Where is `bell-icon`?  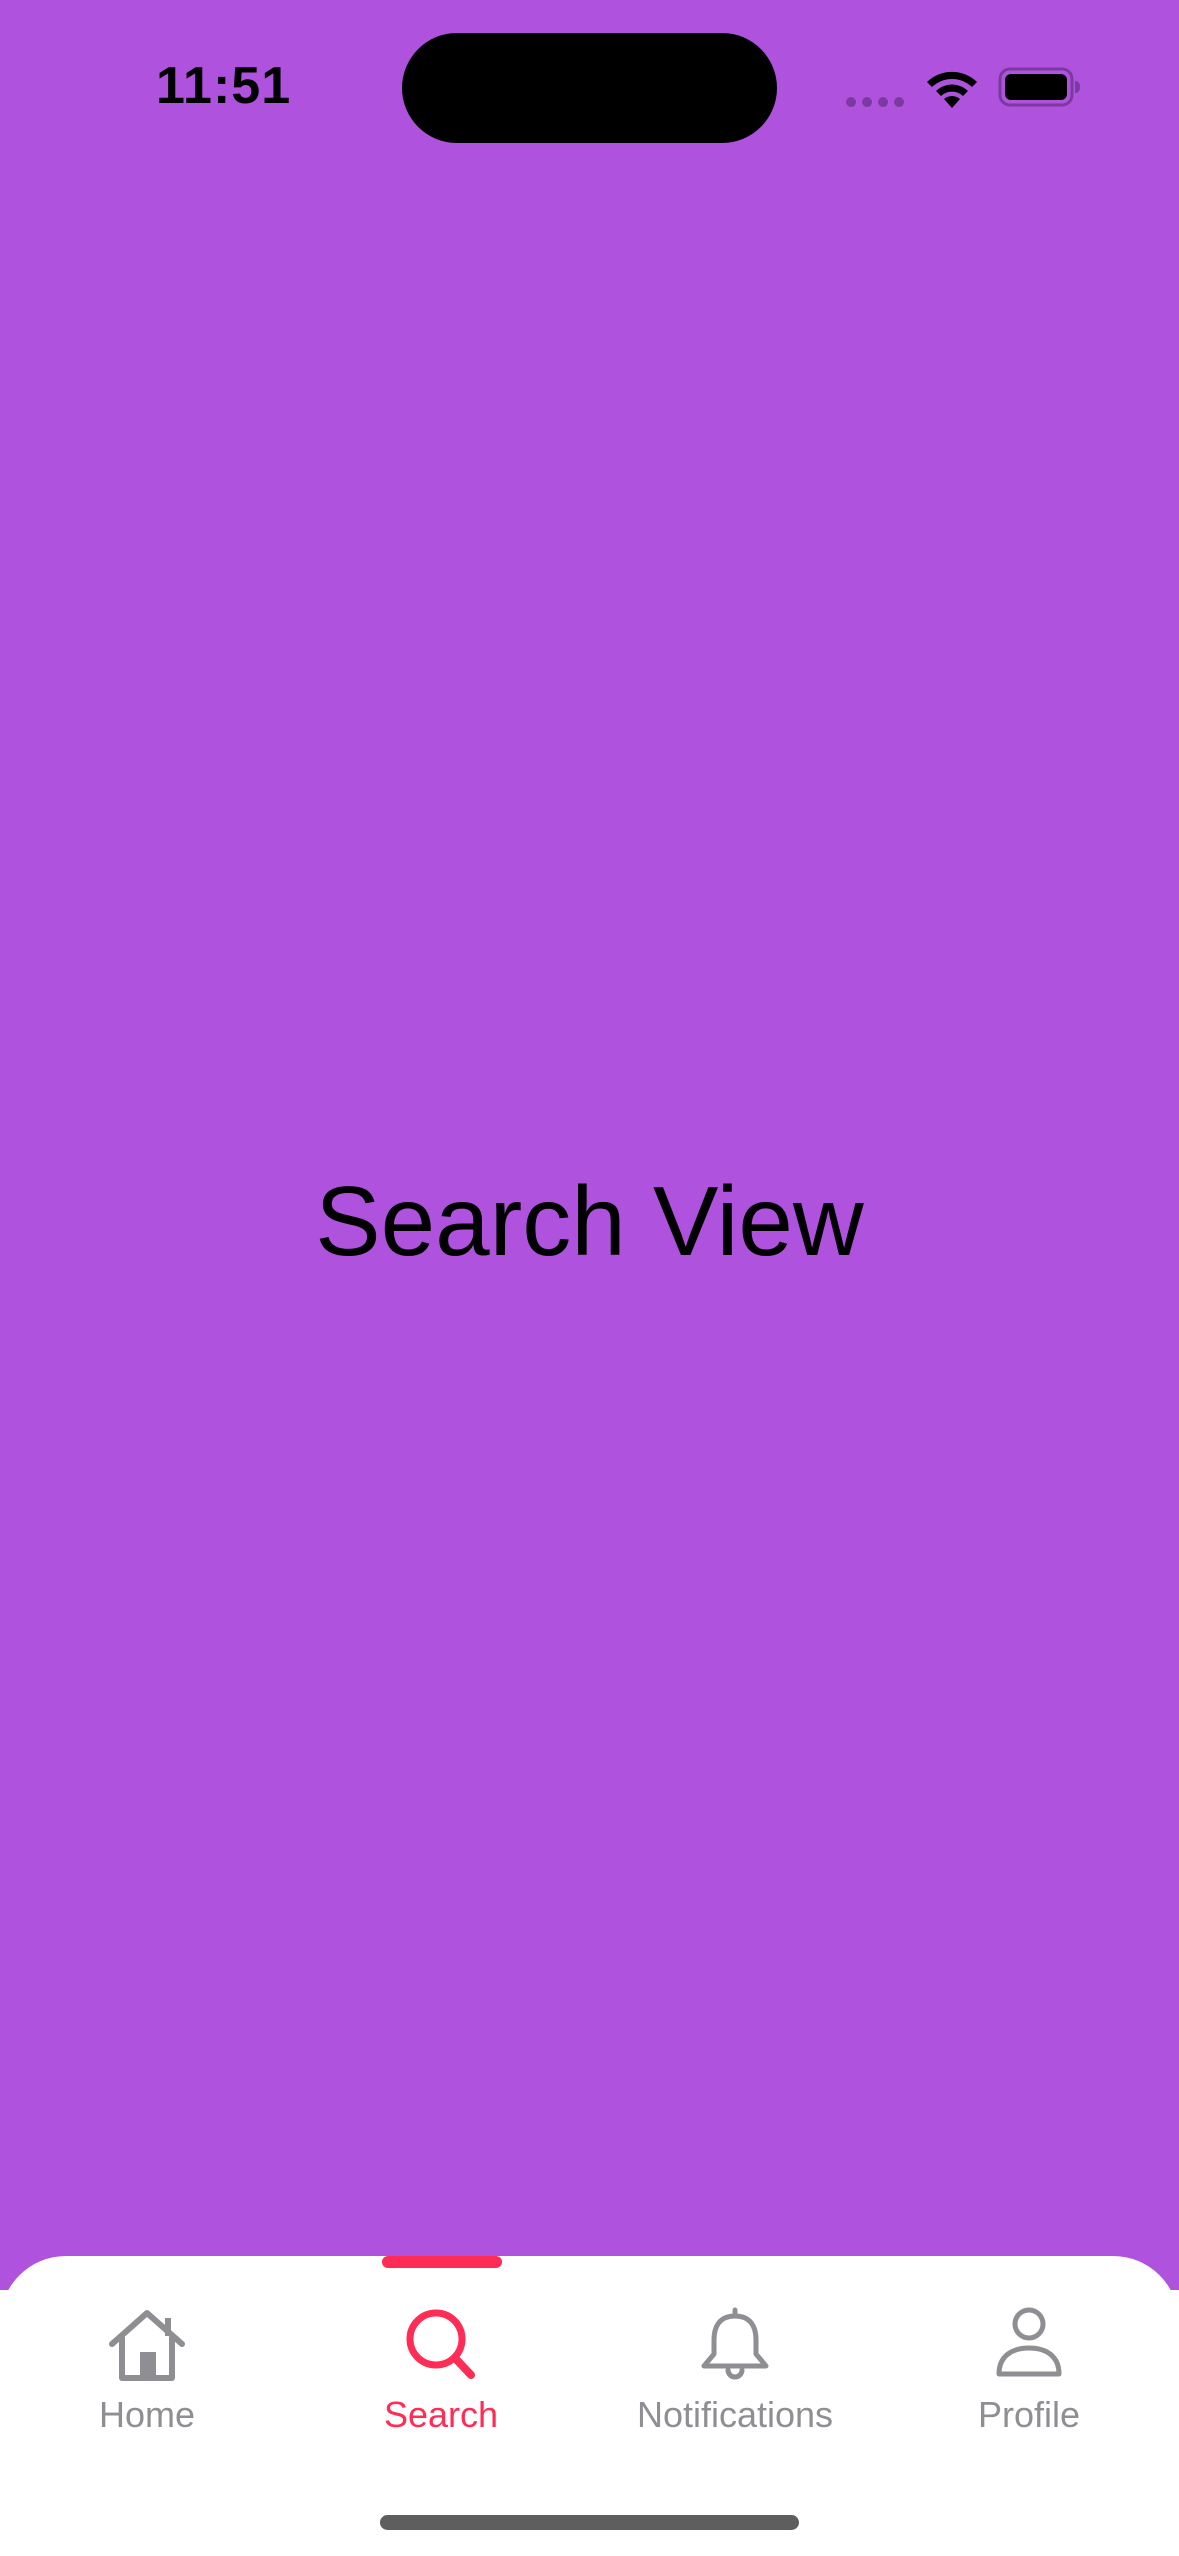
bell-icon is located at coordinates (735, 2343).